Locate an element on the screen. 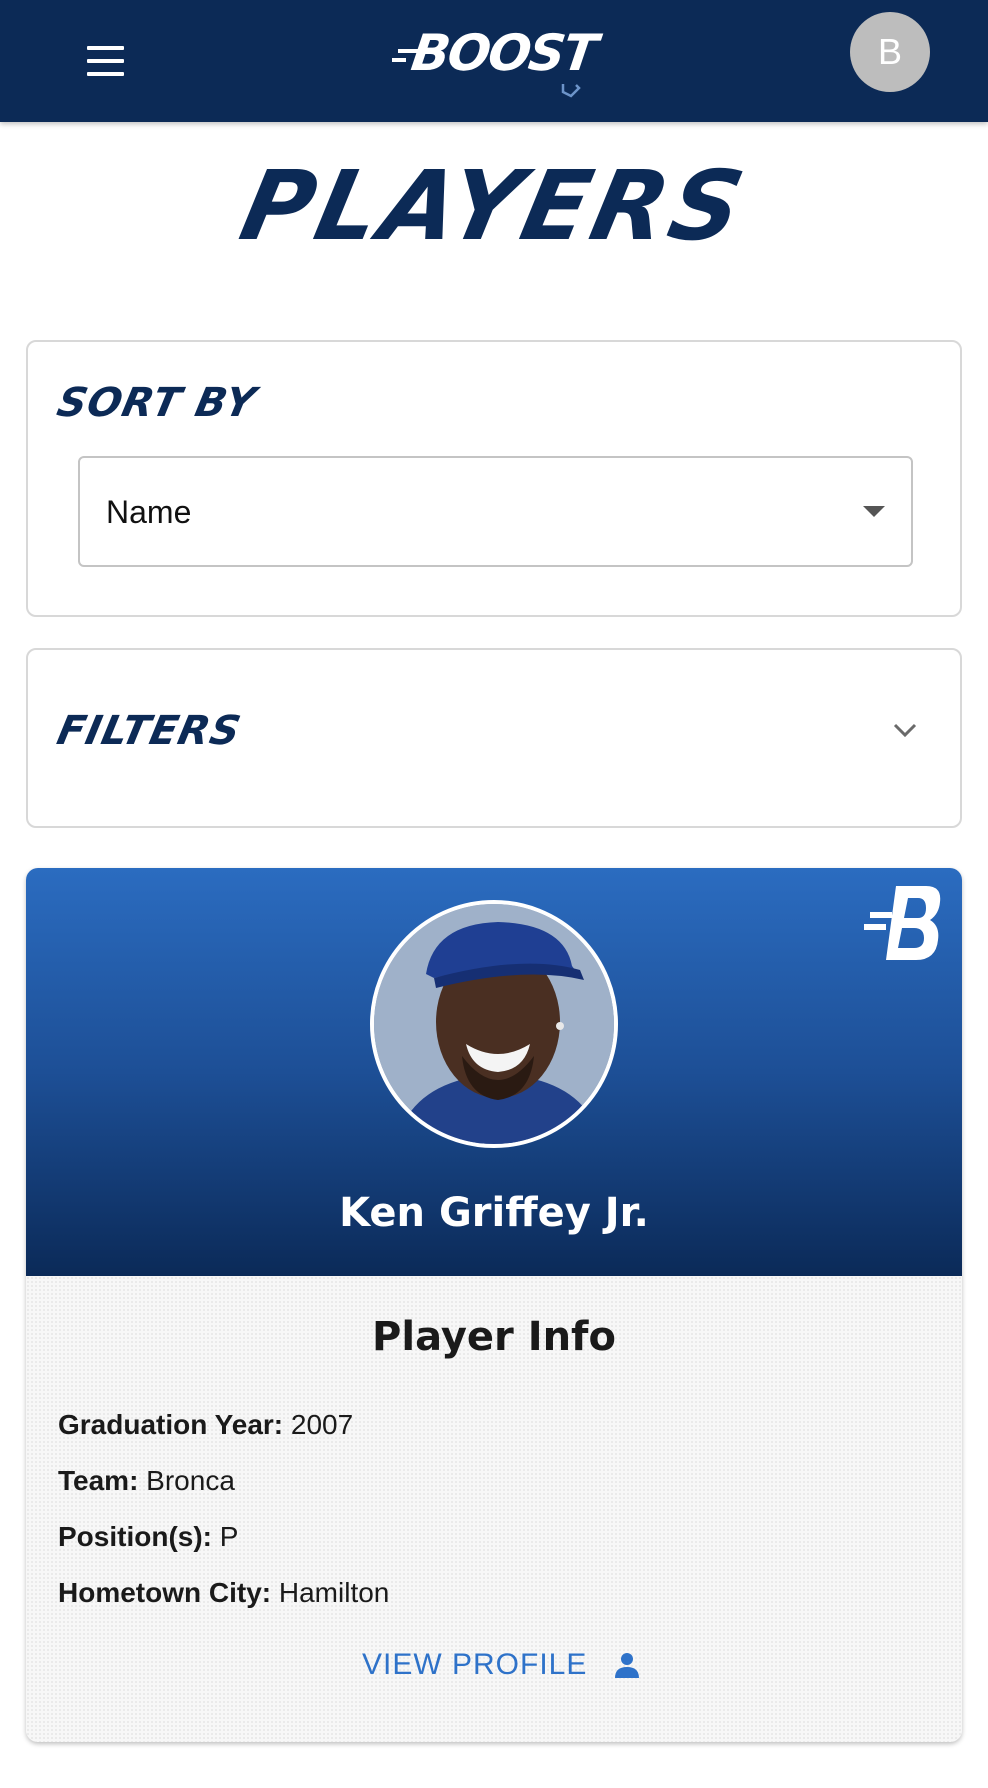 Image resolution: width=988 pixels, height=1788 pixels. player-photo-illustration is located at coordinates (494, 1024).